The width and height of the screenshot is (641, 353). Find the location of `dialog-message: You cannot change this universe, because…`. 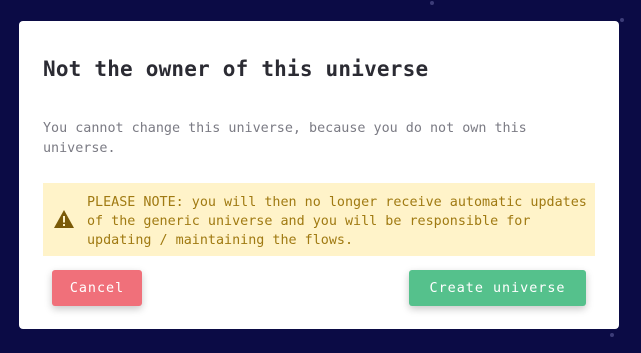

dialog-message: You cannot change this universe, because… is located at coordinates (285, 138).